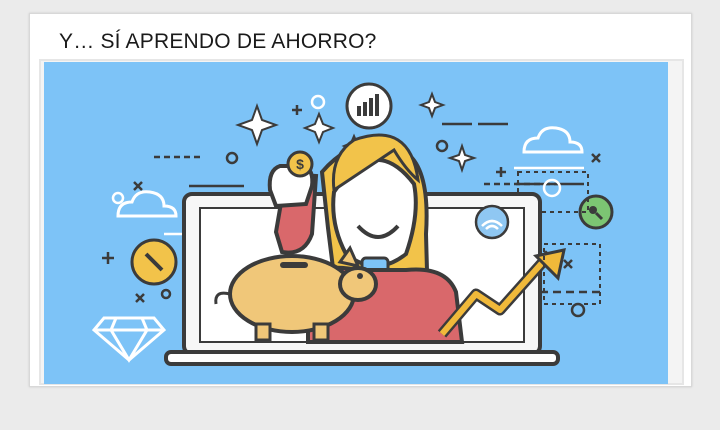  I want to click on diamond-icon, so click(129, 339).